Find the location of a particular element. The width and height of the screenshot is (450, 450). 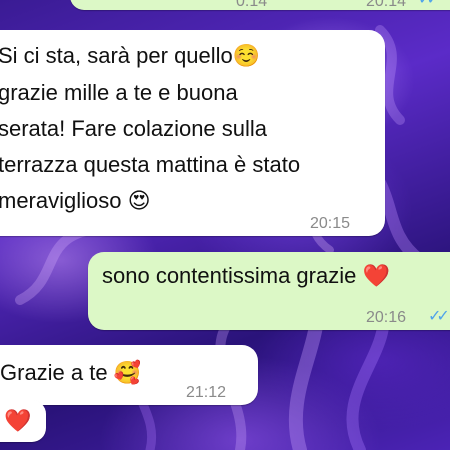

message-time: 20:16 is located at coordinates (386, 317).